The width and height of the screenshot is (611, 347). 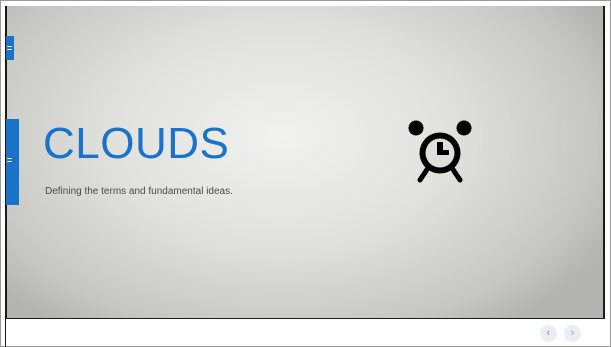 I want to click on alarm-clock-icon, so click(x=440, y=151).